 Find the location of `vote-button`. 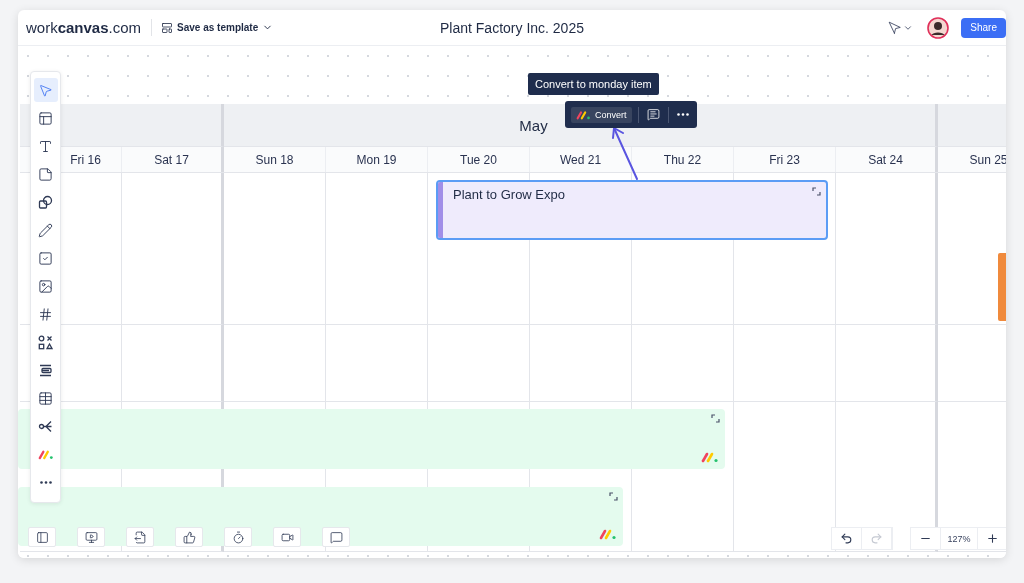

vote-button is located at coordinates (189, 537).